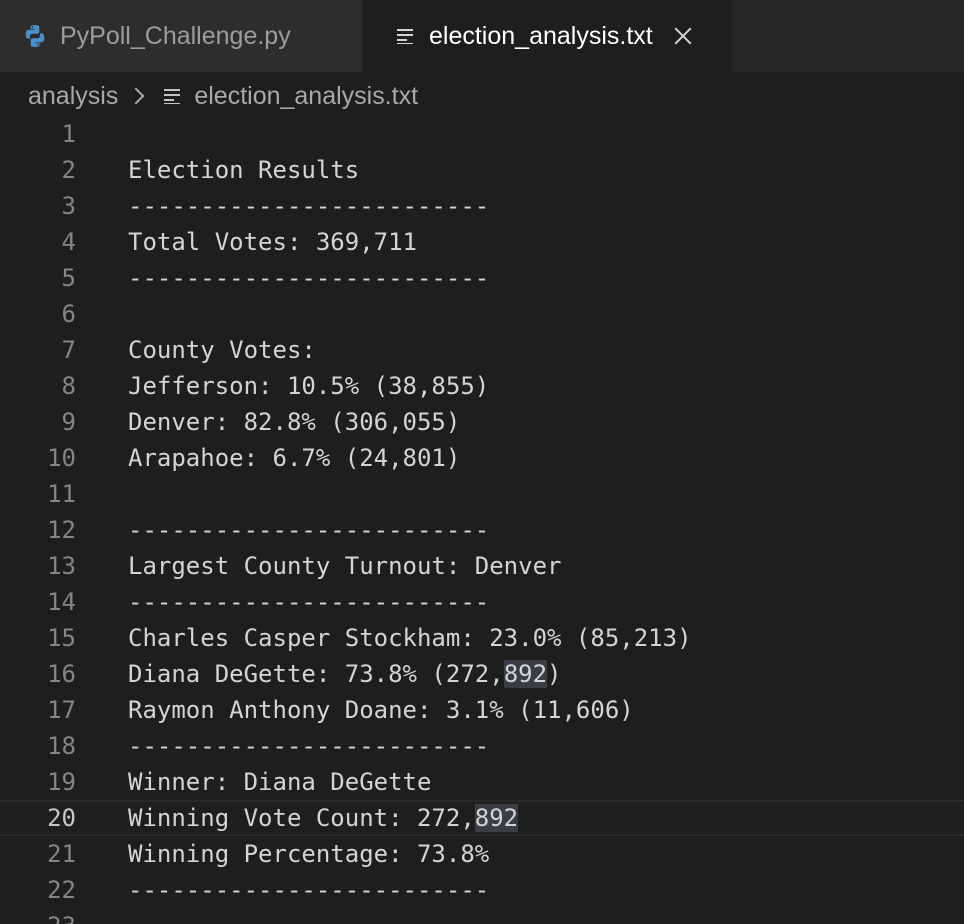  What do you see at coordinates (73, 96) in the screenshot?
I see `breadcrumb-folder: analysis` at bounding box center [73, 96].